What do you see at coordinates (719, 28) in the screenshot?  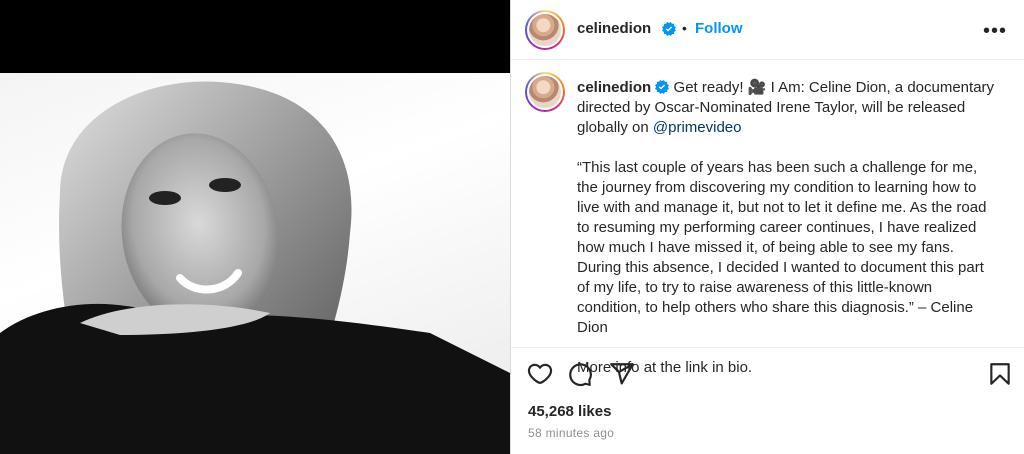 I see `follow-button: Follow` at bounding box center [719, 28].